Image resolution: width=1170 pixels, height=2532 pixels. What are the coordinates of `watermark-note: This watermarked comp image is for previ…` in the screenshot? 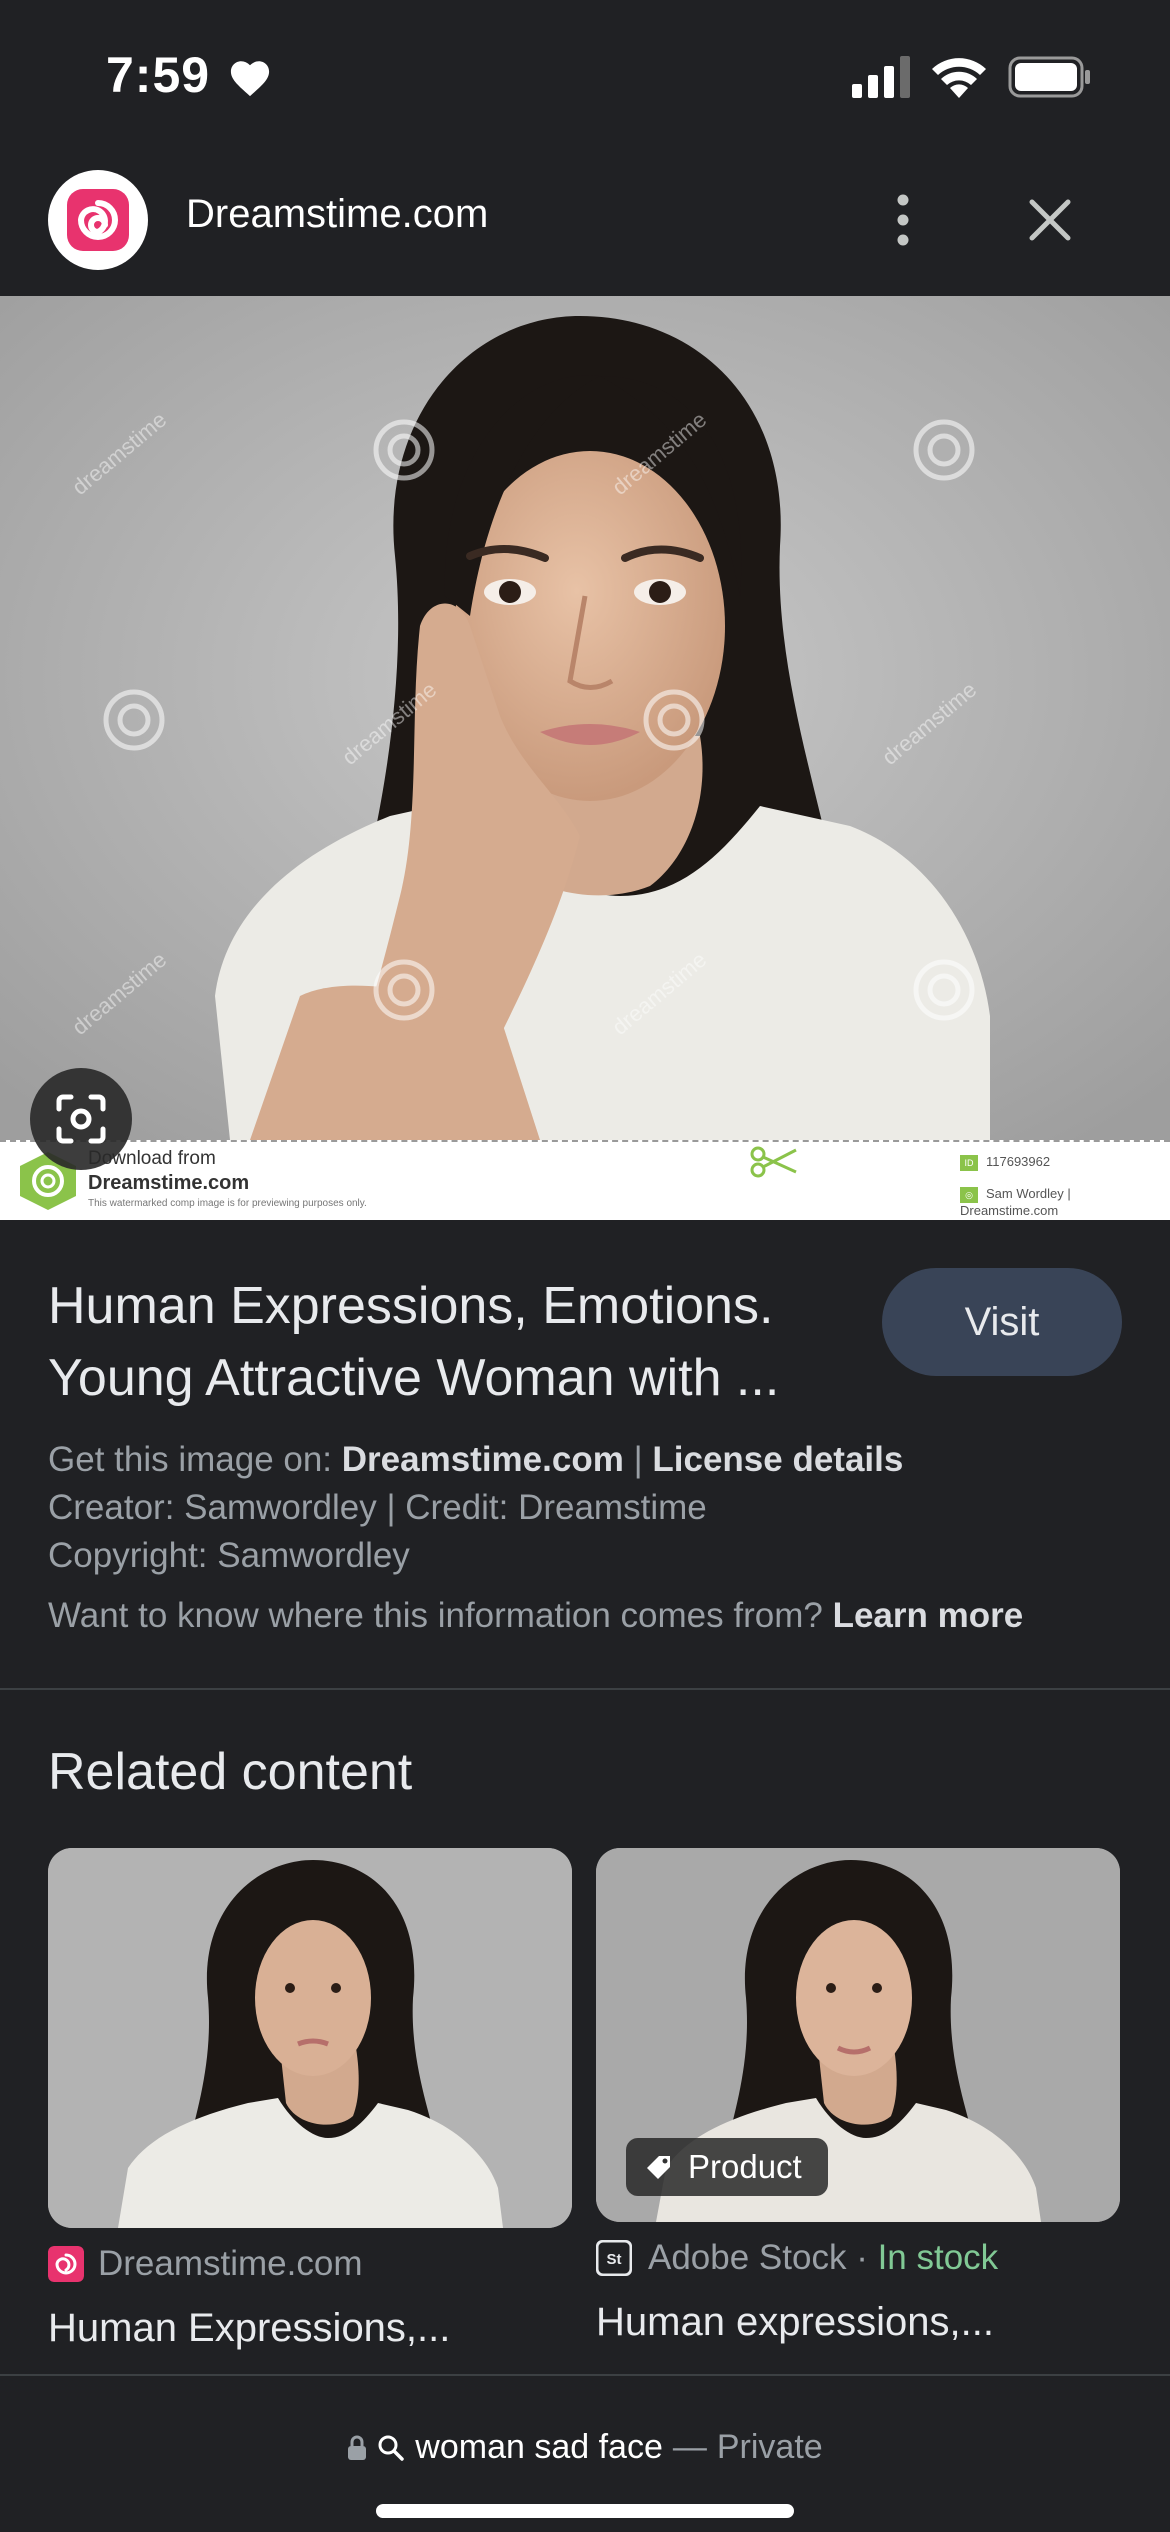 It's located at (227, 1203).